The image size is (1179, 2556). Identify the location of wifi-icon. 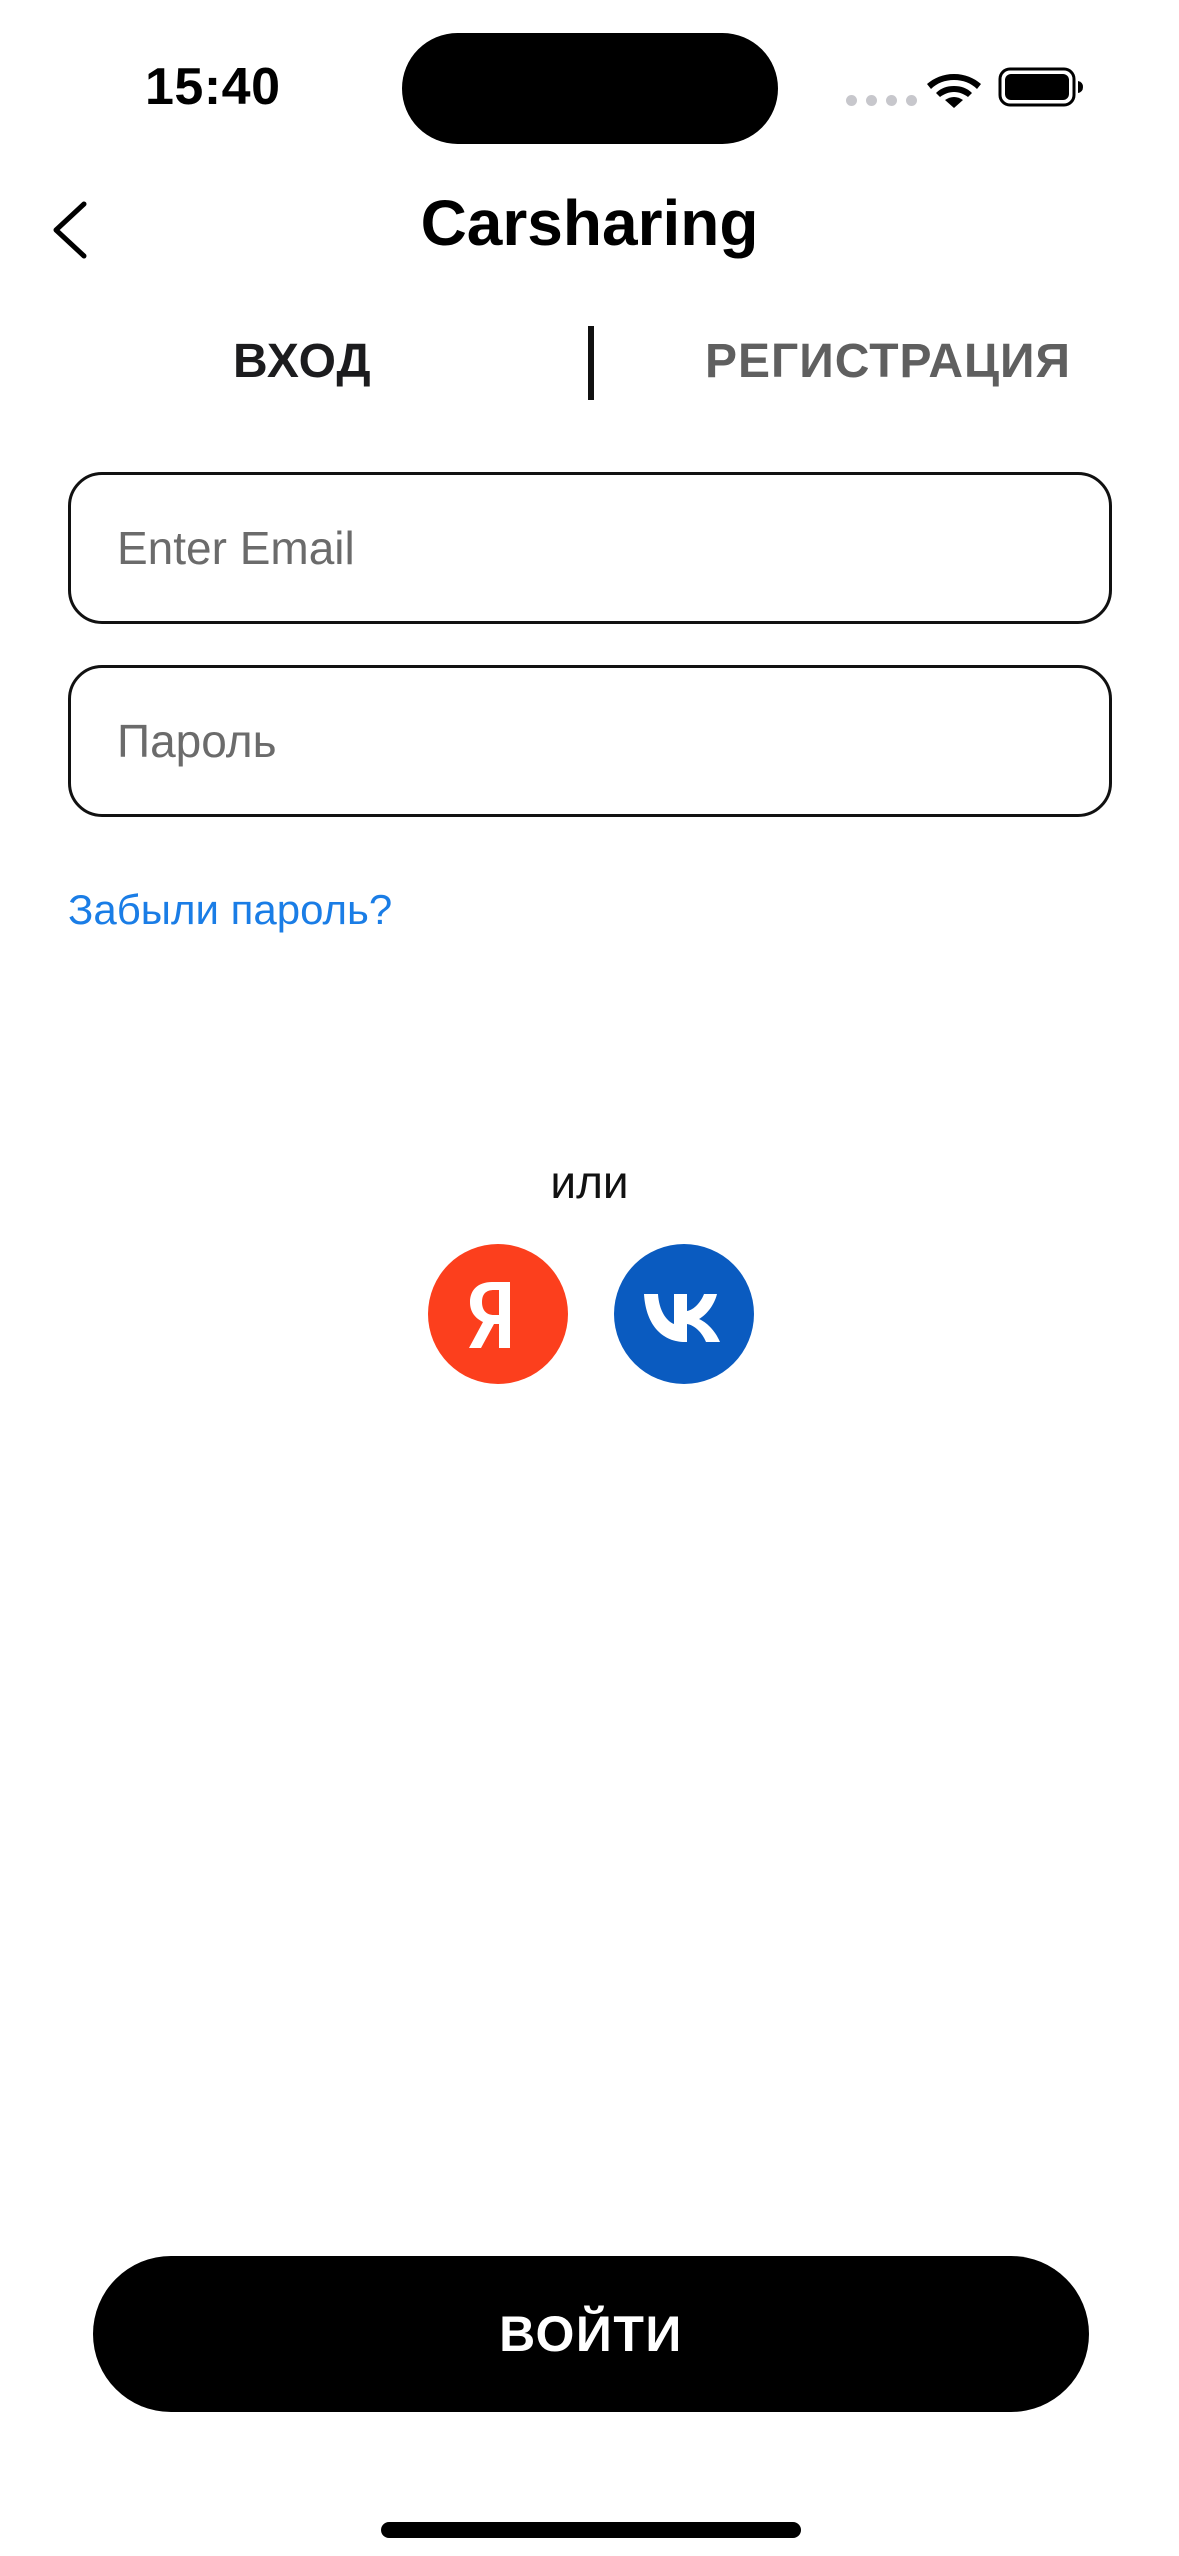
(954, 91).